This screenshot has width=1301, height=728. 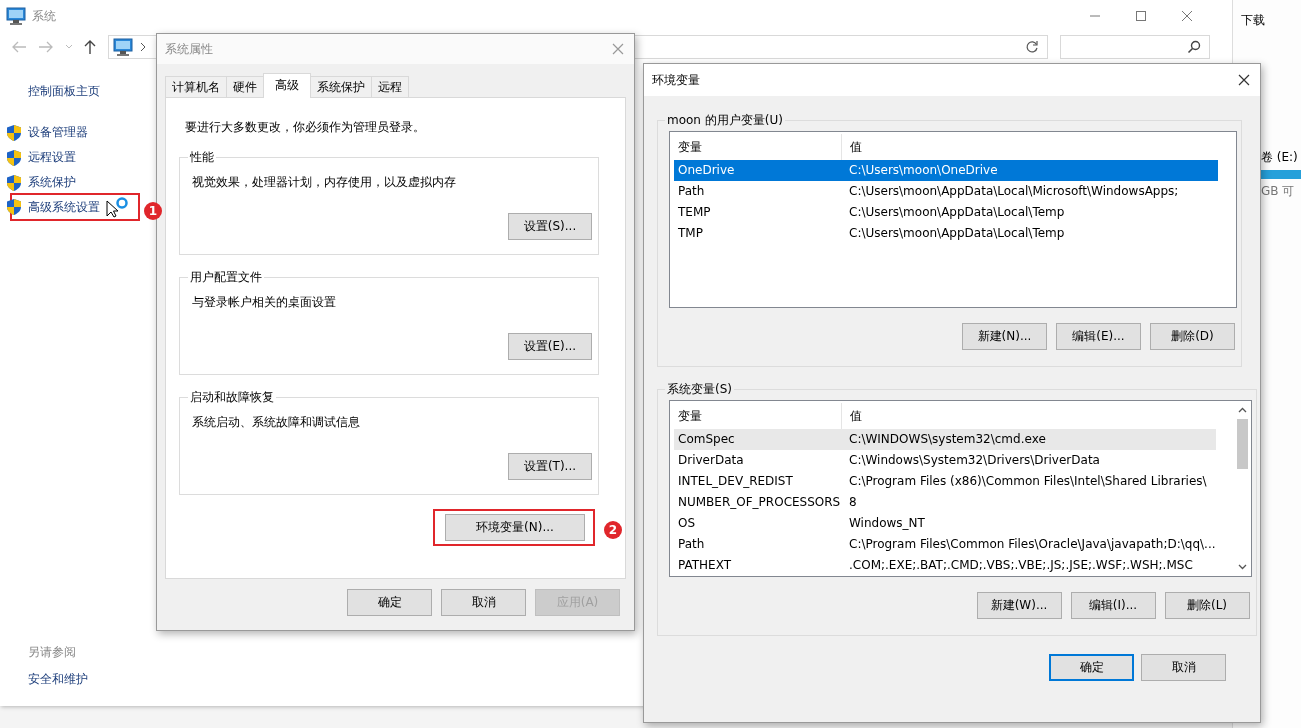 What do you see at coordinates (189, 49) in the screenshot?
I see `dialog-title: 系统属性` at bounding box center [189, 49].